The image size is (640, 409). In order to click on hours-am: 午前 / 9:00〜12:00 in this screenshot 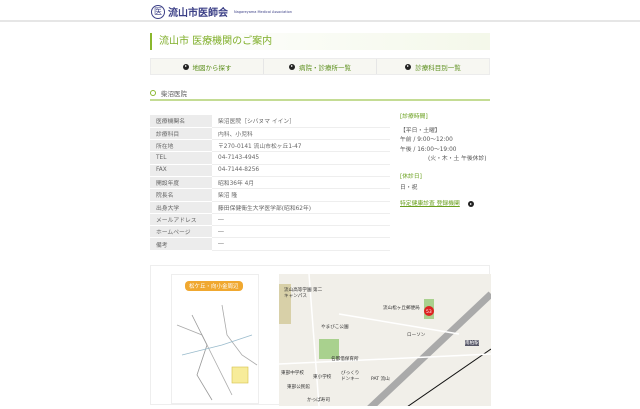, I will do `click(426, 140)`.